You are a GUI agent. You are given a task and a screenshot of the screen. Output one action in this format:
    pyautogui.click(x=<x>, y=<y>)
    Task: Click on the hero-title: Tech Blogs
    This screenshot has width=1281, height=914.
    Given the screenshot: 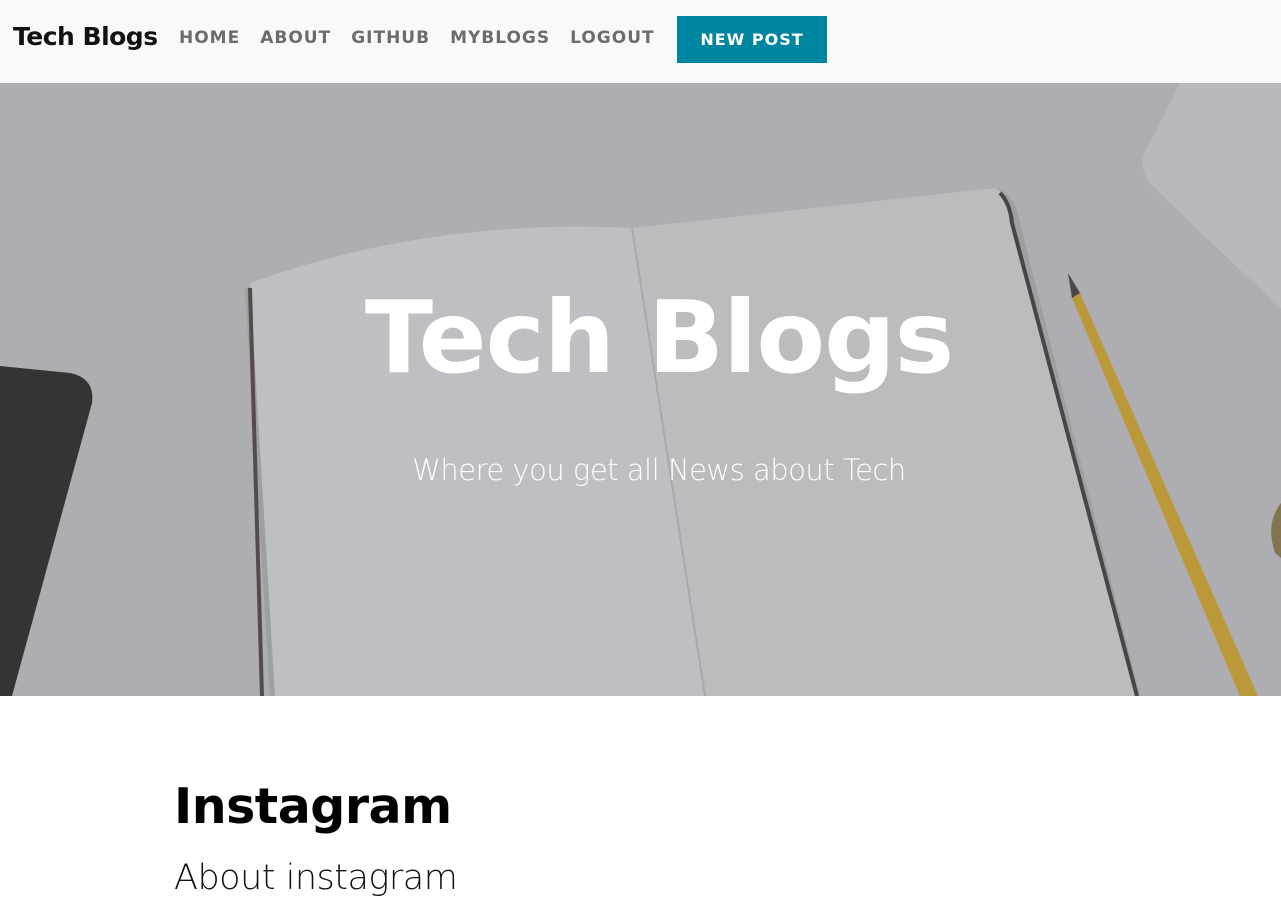 What is the action you would take?
    pyautogui.click(x=659, y=337)
    